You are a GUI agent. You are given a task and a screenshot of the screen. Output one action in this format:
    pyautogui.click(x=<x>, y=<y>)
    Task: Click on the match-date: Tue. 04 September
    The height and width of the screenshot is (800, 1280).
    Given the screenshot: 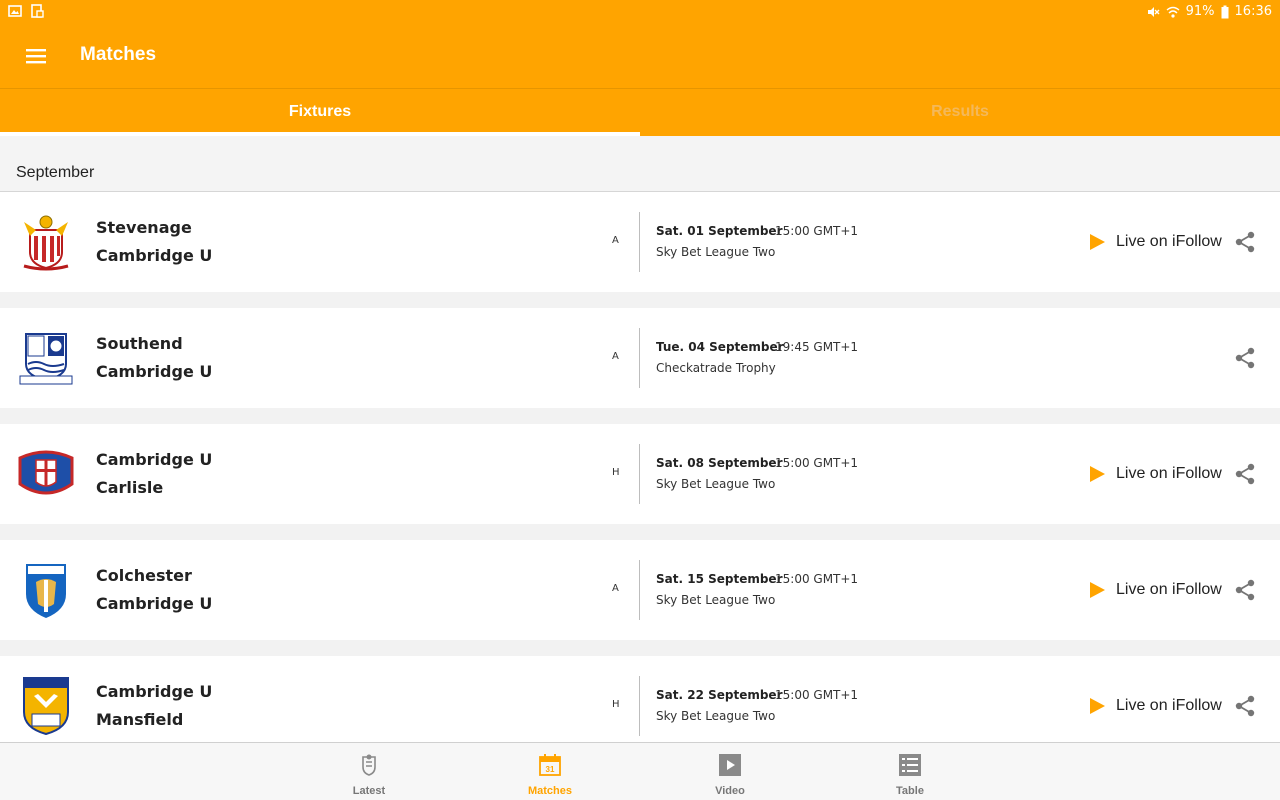 What is the action you would take?
    pyautogui.click(x=720, y=347)
    